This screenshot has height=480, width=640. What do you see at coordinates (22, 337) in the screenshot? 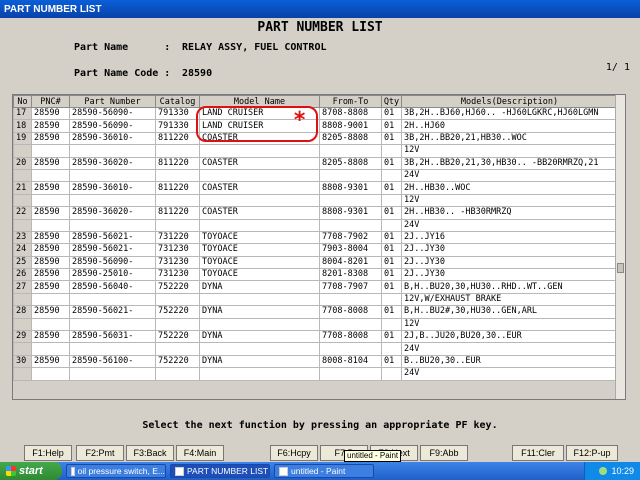
I see `table-cell: 29` at bounding box center [22, 337].